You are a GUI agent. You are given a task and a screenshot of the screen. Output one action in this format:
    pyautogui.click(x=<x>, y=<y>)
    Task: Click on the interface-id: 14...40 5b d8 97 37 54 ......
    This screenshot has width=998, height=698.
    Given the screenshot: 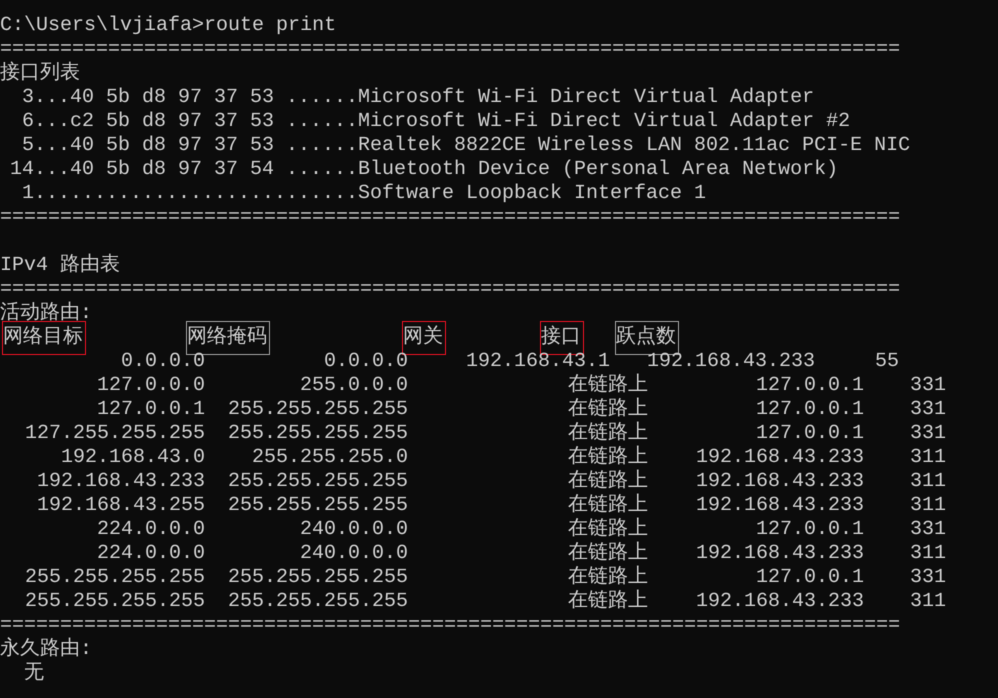 What is the action you would take?
    pyautogui.click(x=183, y=170)
    